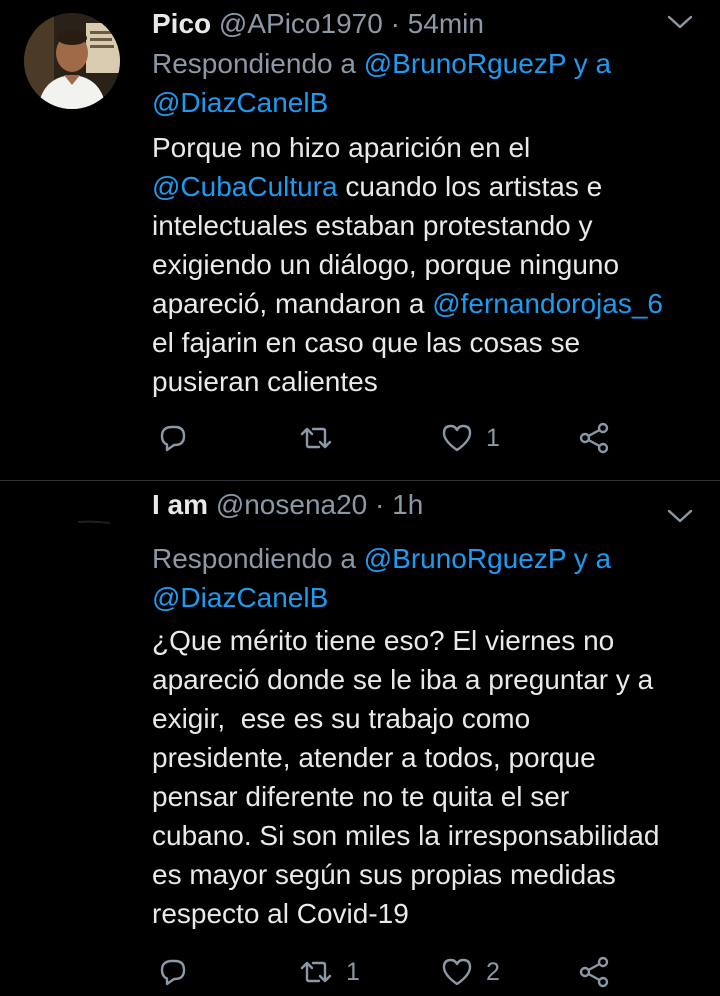 This screenshot has height=996, width=720. I want to click on text-line: es mayor según sus propias medidas, so click(384, 874).